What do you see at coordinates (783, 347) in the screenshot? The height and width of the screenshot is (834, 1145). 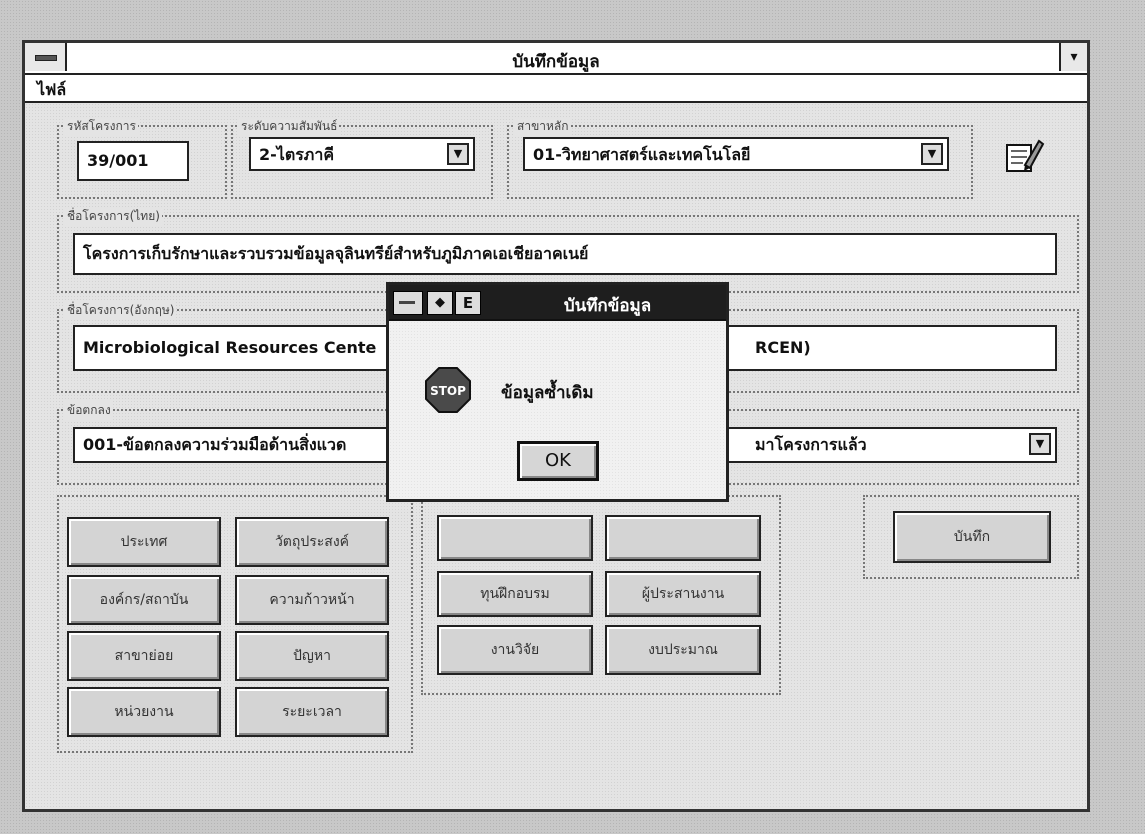 I see `project-name-en-value-tail: RCEN)` at bounding box center [783, 347].